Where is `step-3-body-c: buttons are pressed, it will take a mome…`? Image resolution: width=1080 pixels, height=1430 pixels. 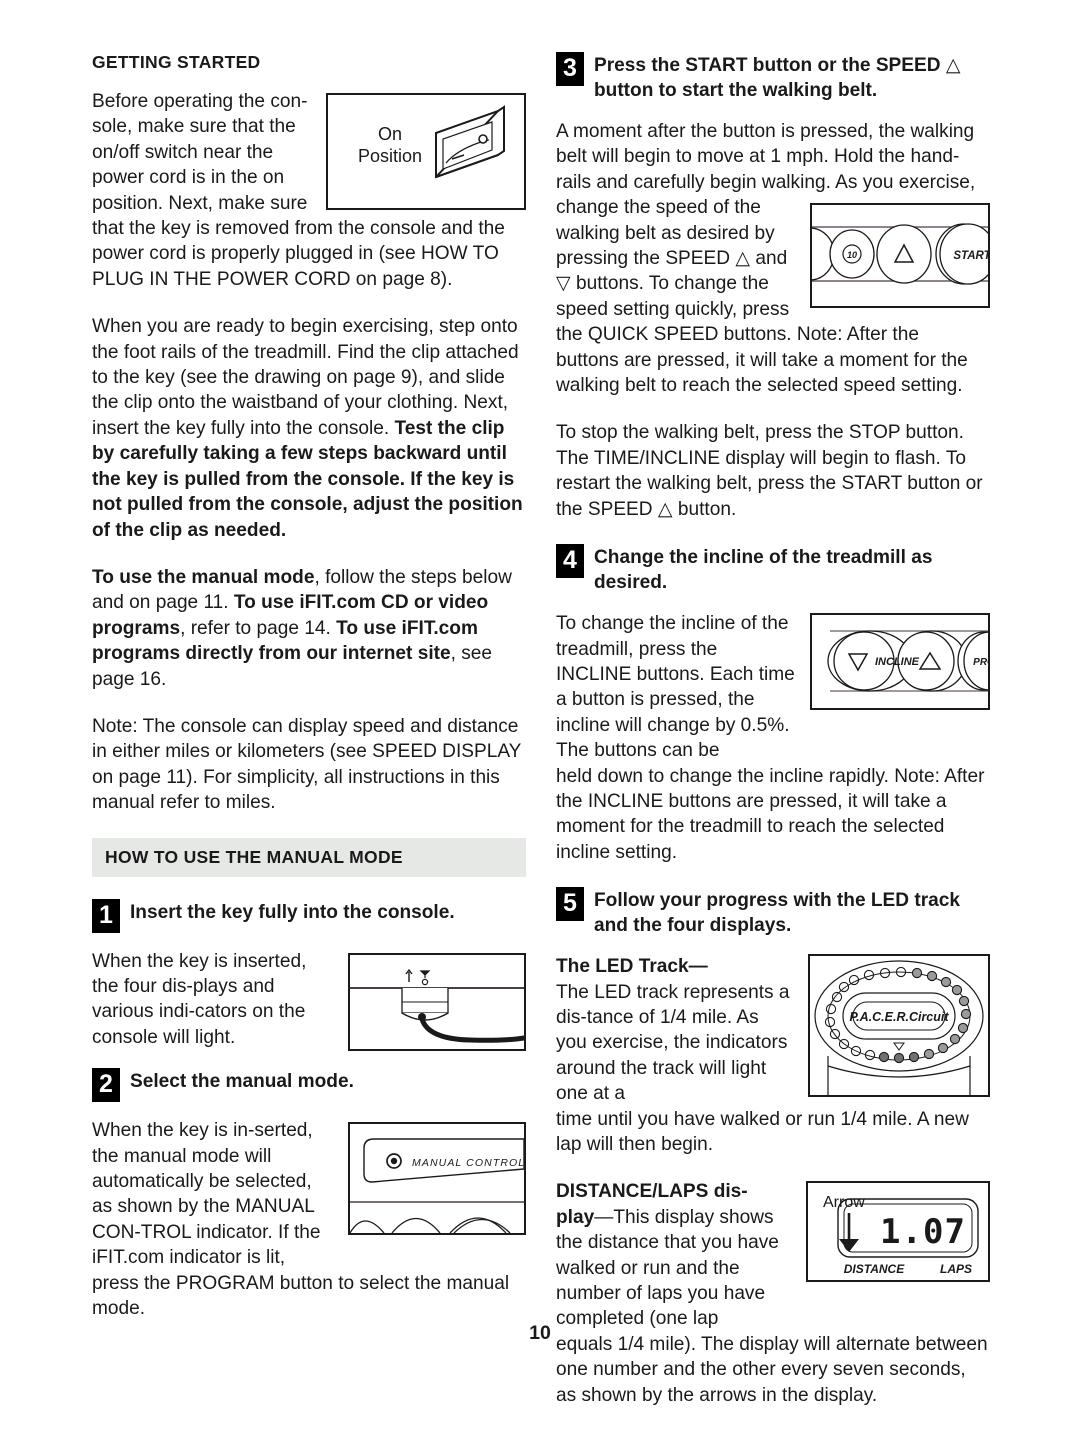
step-3-body-c: buttons are pressed, it will take a mome… is located at coordinates (762, 373).